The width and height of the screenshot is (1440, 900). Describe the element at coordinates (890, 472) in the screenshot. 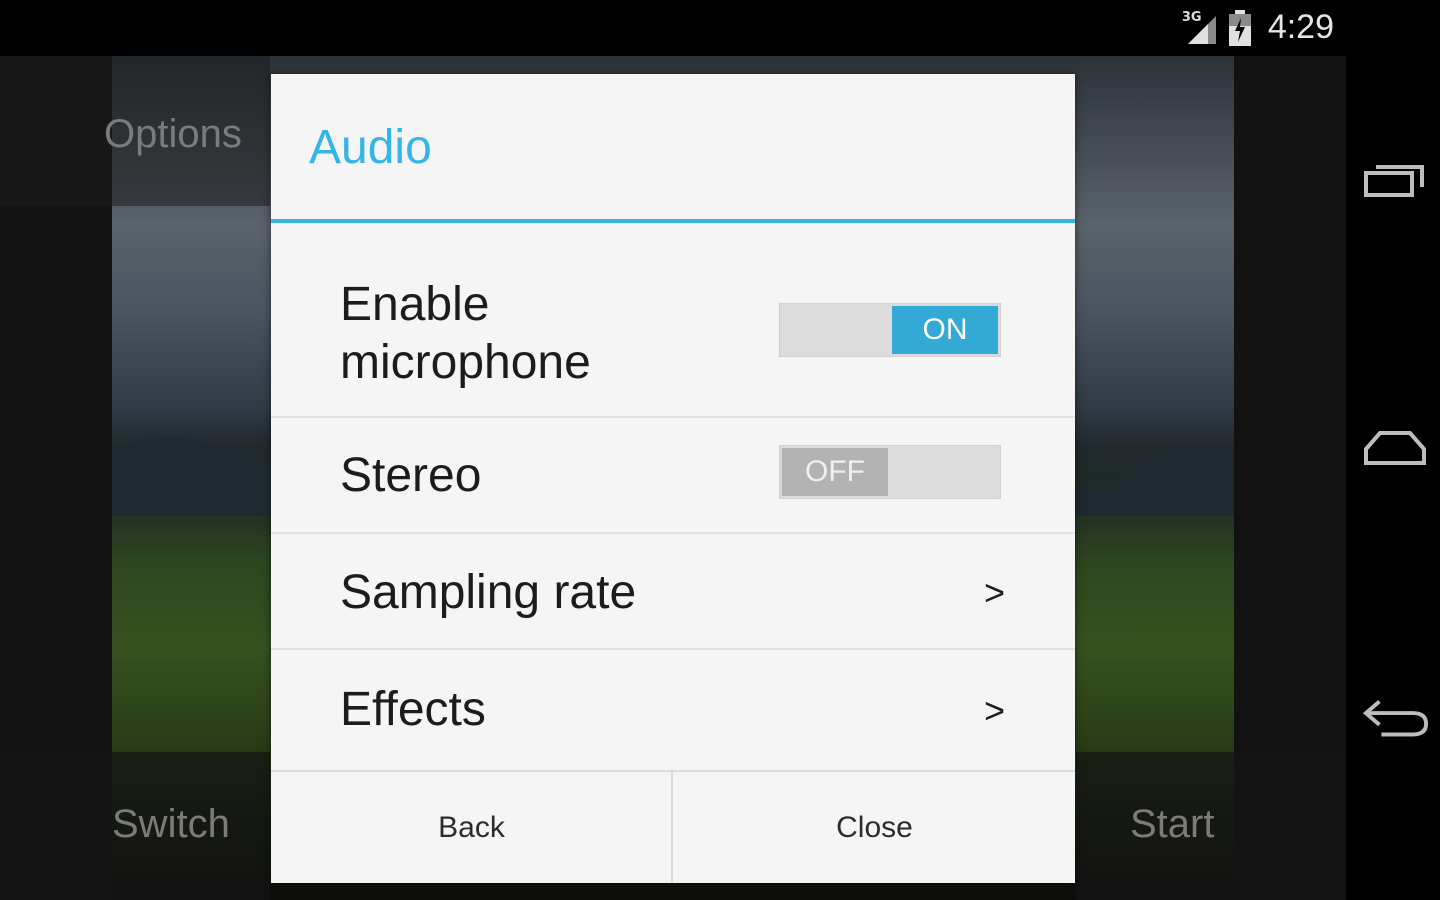

I see `stereo-toggle: OFF` at that location.